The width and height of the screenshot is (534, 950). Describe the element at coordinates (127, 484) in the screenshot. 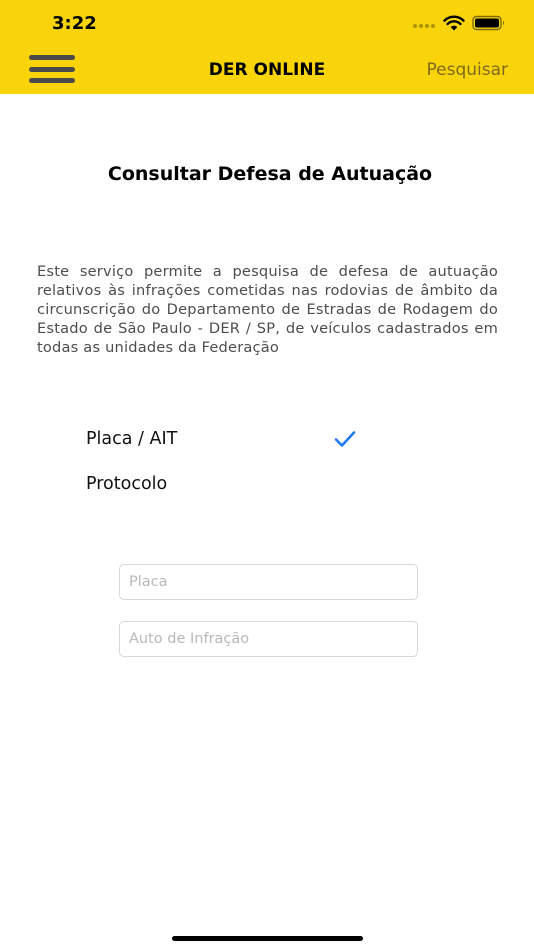

I see `option-label: Protocolo` at that location.